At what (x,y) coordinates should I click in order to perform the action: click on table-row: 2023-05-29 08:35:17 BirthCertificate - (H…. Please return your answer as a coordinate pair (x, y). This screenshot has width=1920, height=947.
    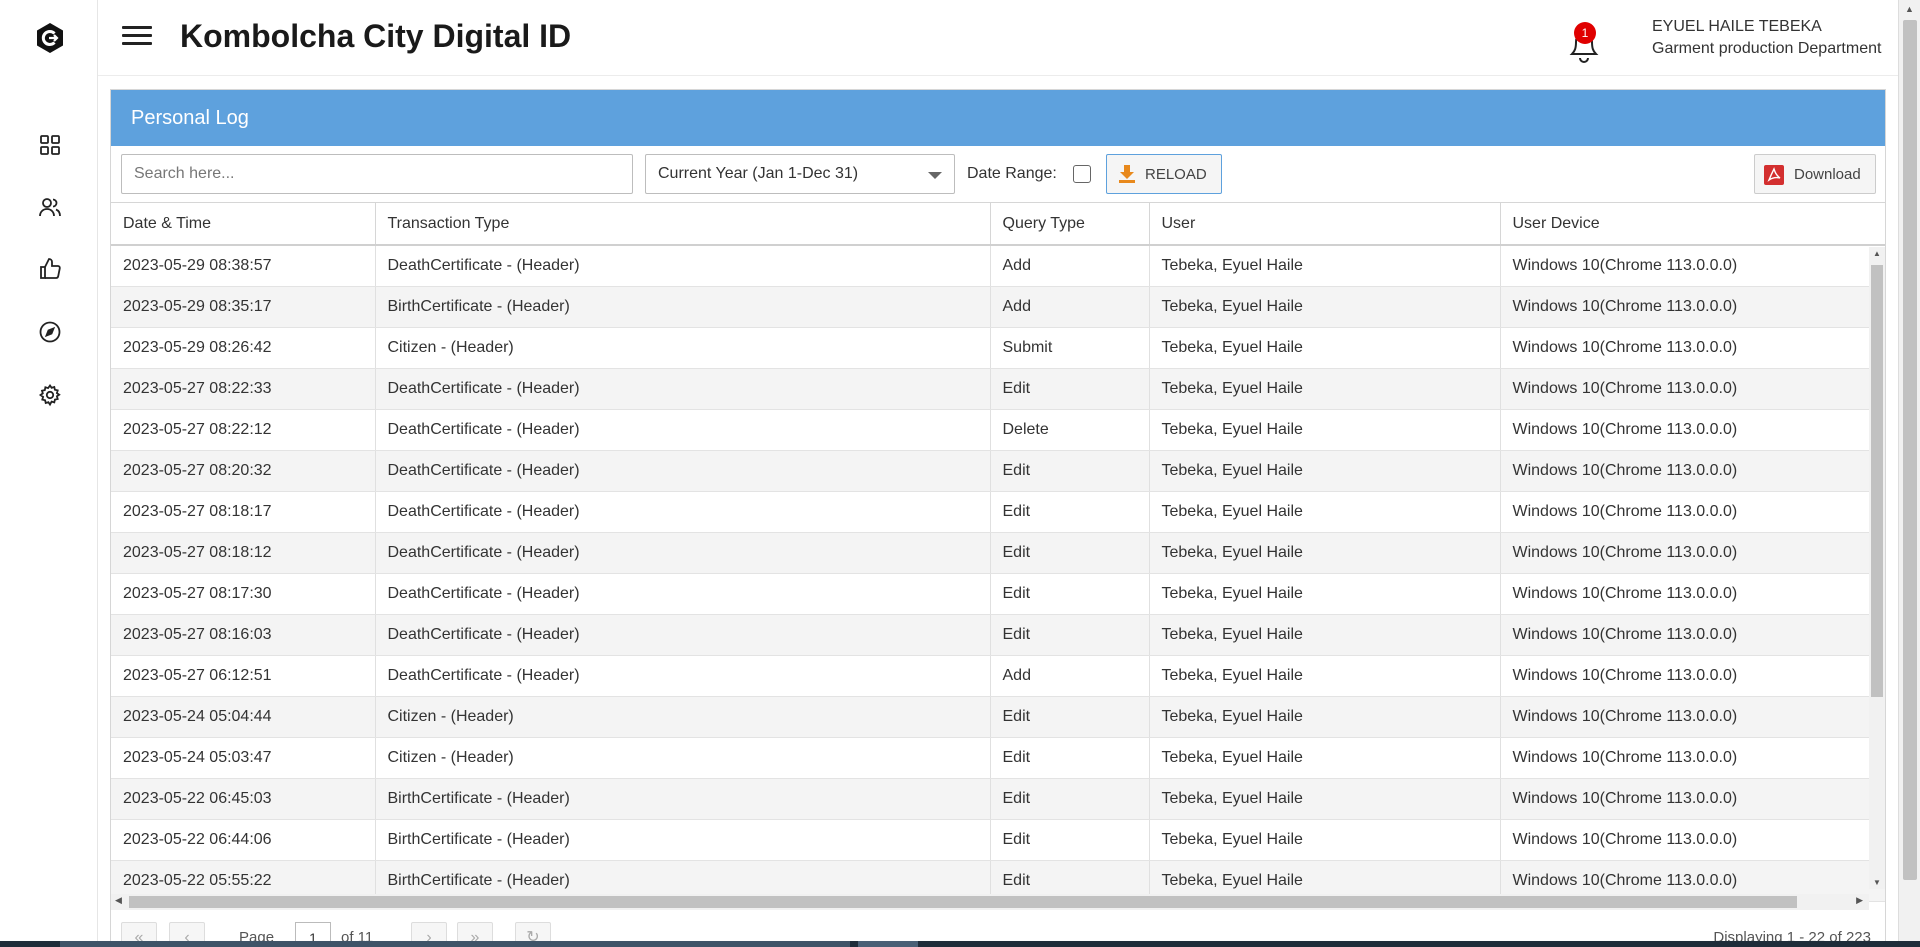
    Looking at the image, I should click on (998, 307).